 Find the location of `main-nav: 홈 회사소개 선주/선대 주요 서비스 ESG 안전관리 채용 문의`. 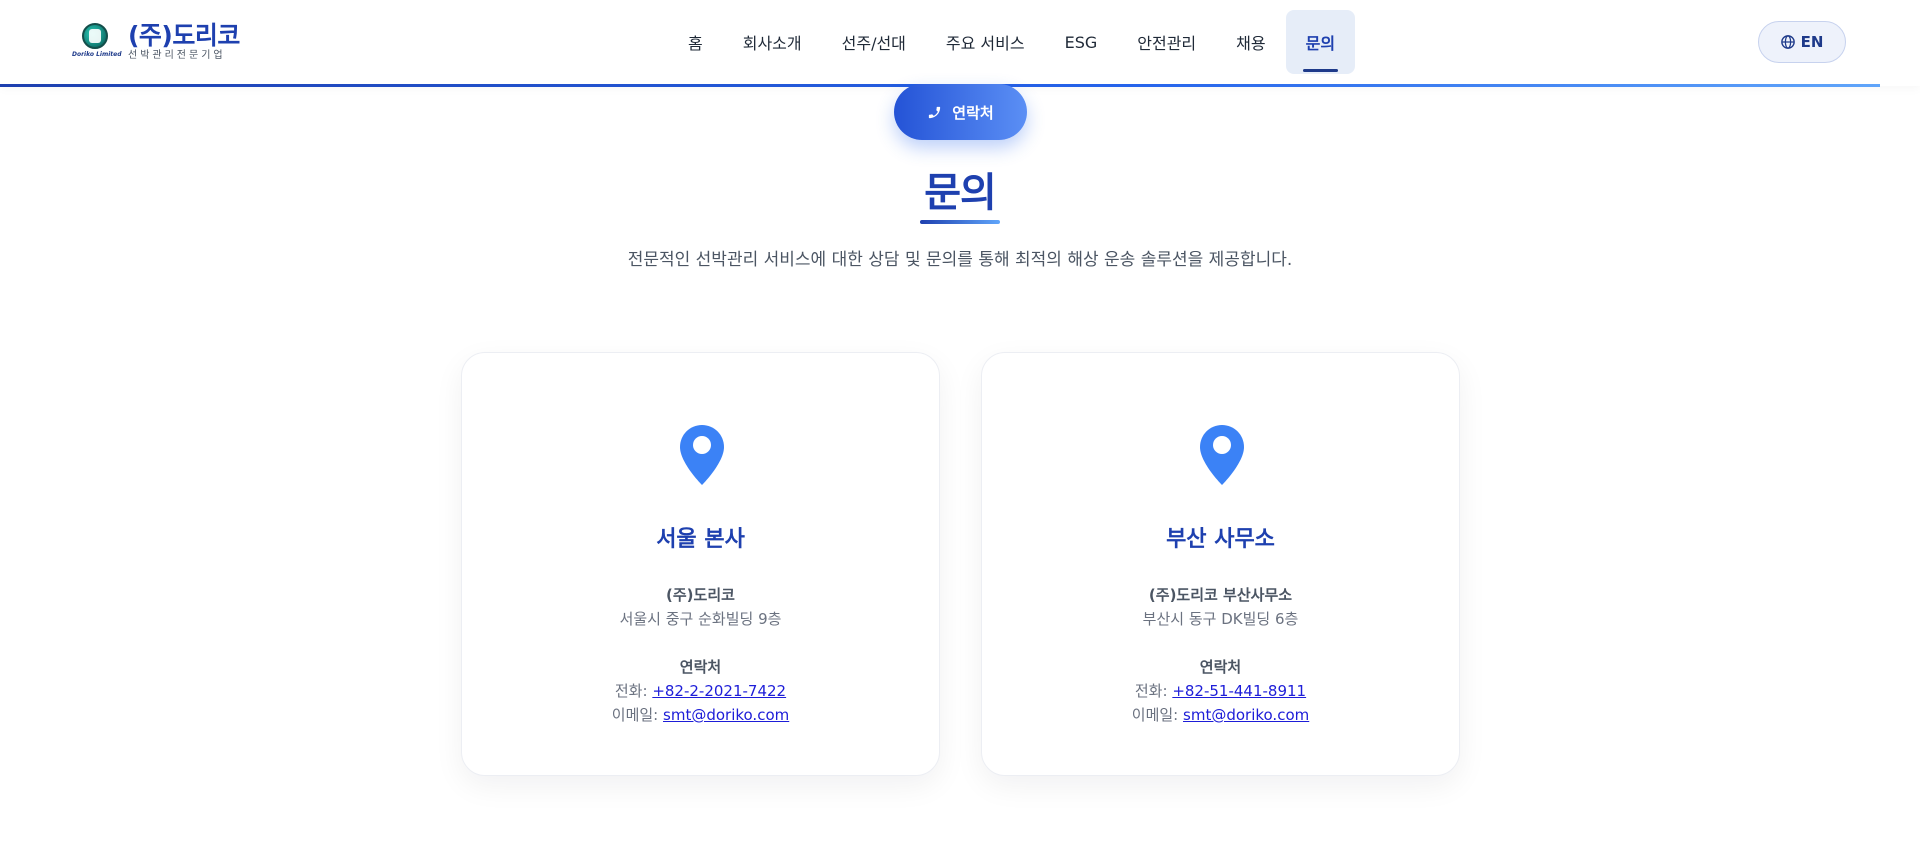

main-nav: 홈 회사소개 선주/선대 주요 서비스 ESG 안전관리 채용 문의 is located at coordinates (1012, 42).